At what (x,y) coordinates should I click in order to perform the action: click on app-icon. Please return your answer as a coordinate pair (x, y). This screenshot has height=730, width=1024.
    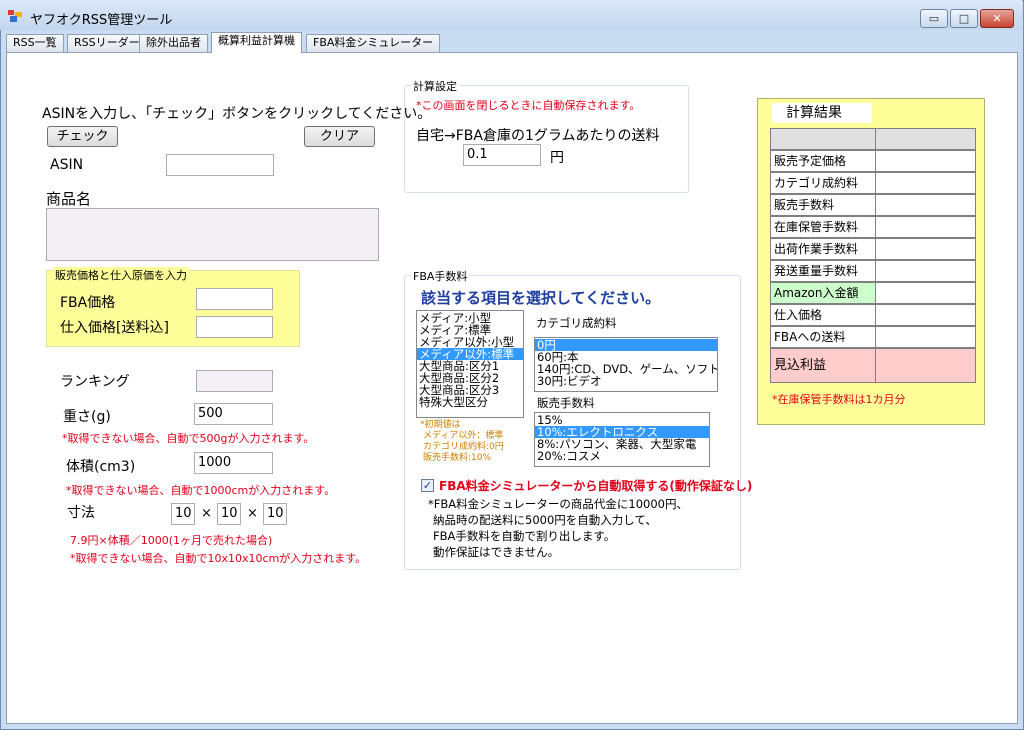
    Looking at the image, I should click on (15, 16).